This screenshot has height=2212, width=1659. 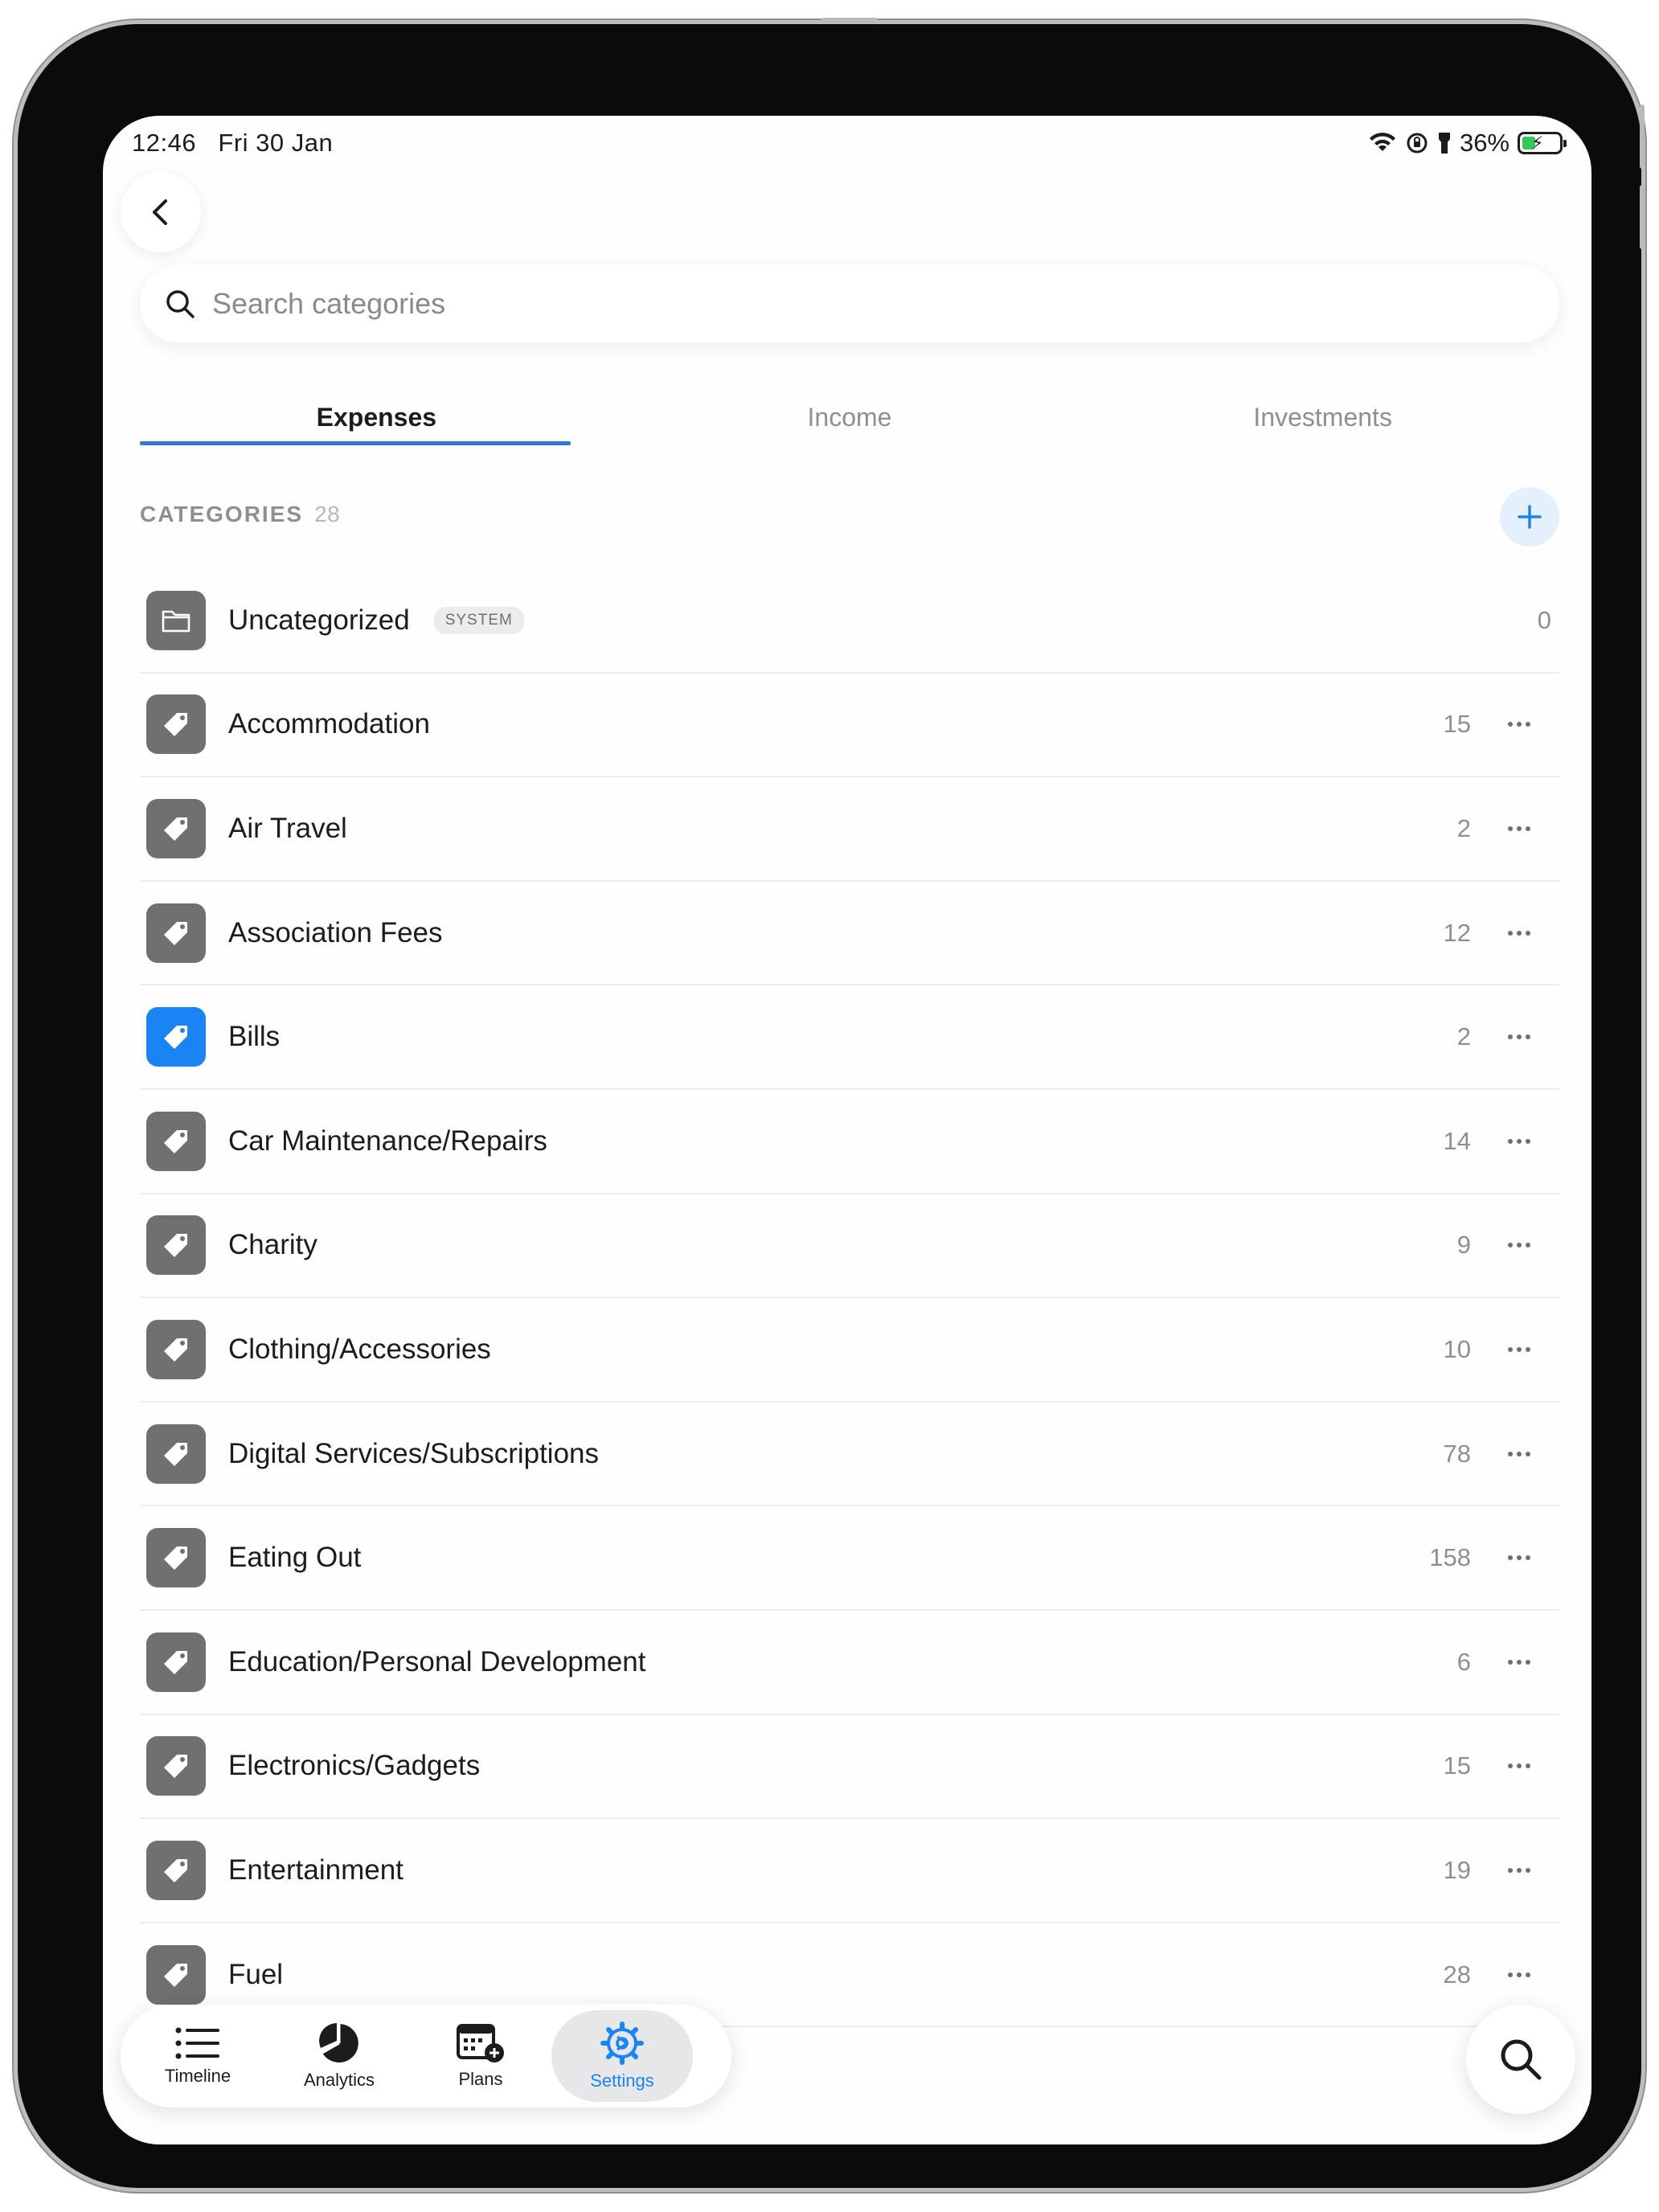 I want to click on list-item: Charity 9, so click(x=849, y=1246).